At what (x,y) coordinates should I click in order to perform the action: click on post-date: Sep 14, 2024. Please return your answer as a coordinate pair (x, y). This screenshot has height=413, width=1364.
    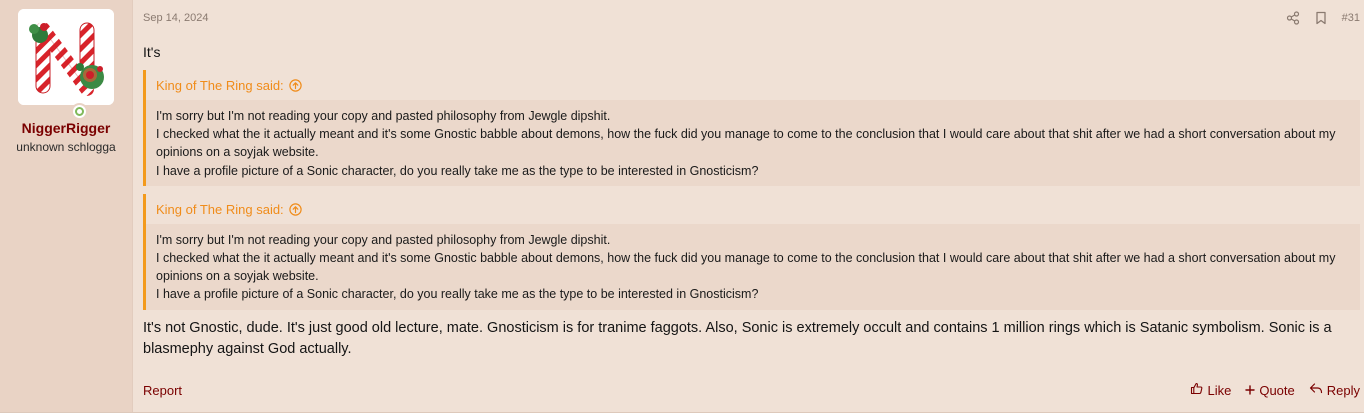
    Looking at the image, I should click on (175, 18).